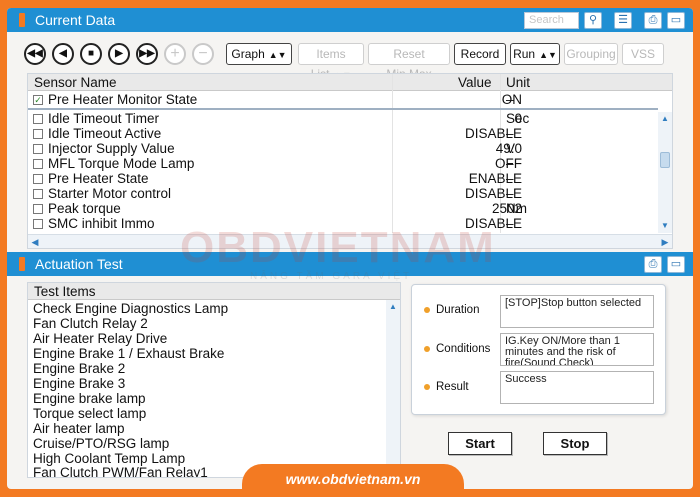 This screenshot has height=497, width=700. What do you see at coordinates (75, 20) in the screenshot?
I see `current-data-title: Current Data` at bounding box center [75, 20].